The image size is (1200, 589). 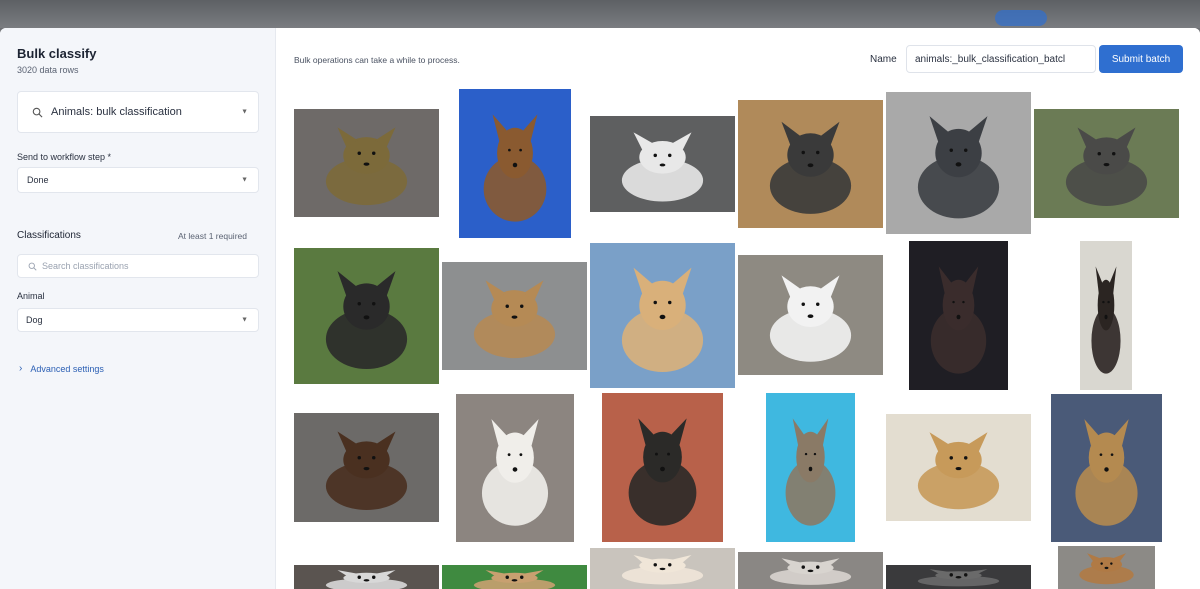 I want to click on workflow-step-value: Done, so click(x=38, y=180).